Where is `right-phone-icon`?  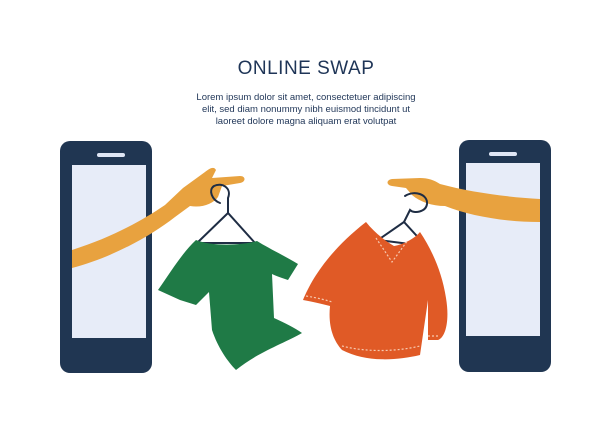
right-phone-icon is located at coordinates (505, 256).